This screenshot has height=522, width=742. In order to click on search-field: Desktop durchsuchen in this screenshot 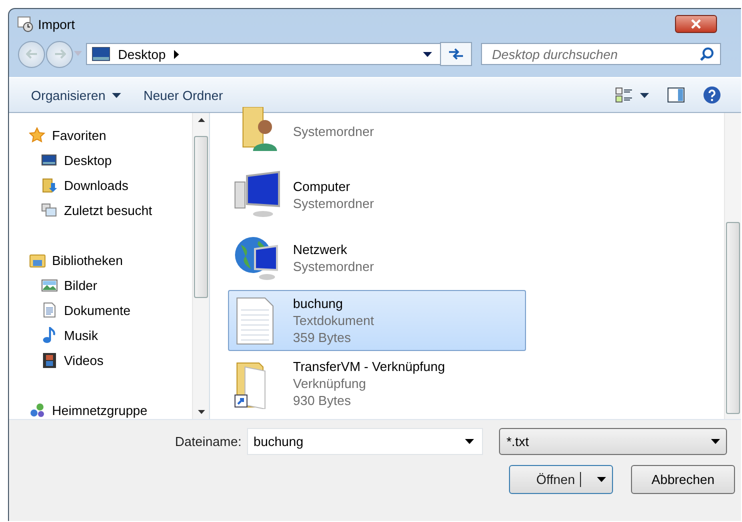, I will do `click(601, 54)`.